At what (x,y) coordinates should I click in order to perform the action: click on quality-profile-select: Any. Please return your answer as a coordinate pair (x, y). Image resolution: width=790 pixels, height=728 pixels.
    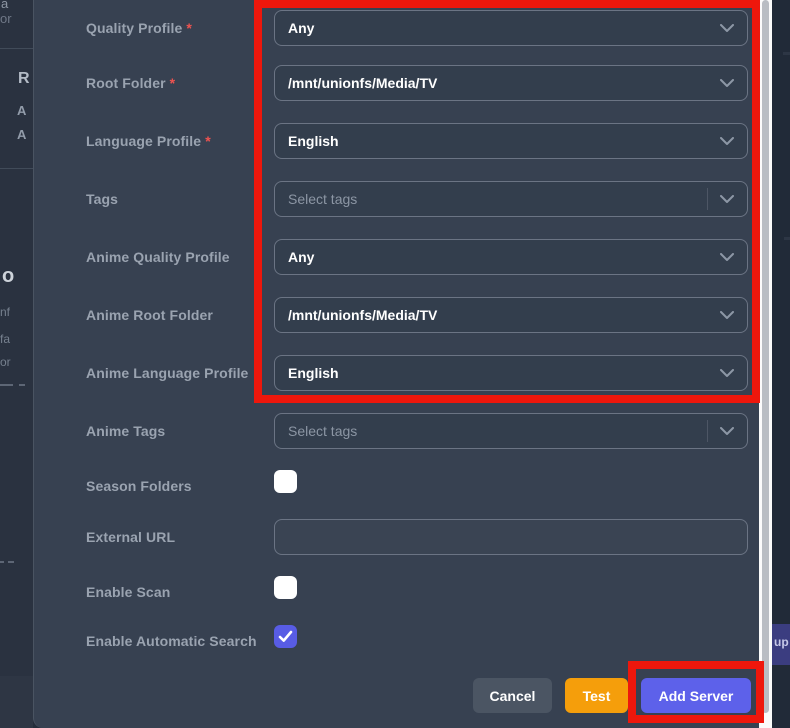
    Looking at the image, I should click on (511, 28).